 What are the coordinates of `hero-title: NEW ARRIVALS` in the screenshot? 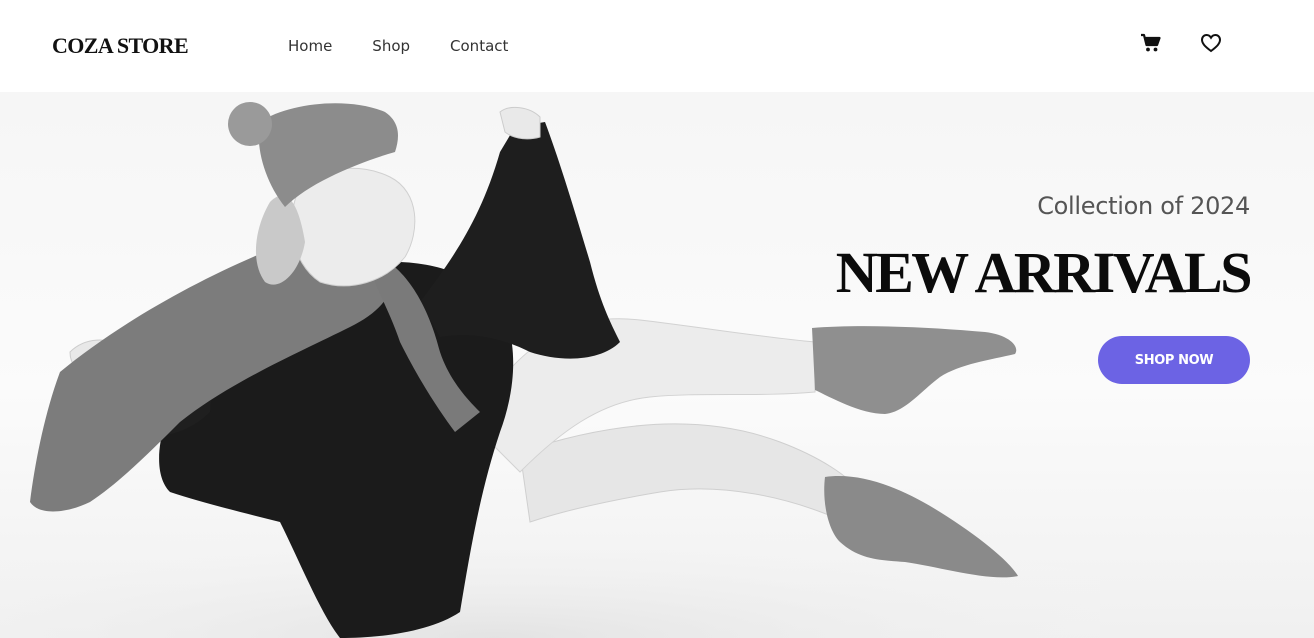 It's located at (1044, 272).